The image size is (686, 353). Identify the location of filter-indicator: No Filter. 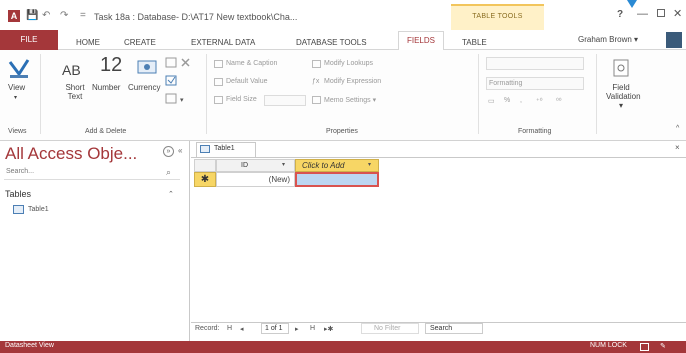
(390, 328).